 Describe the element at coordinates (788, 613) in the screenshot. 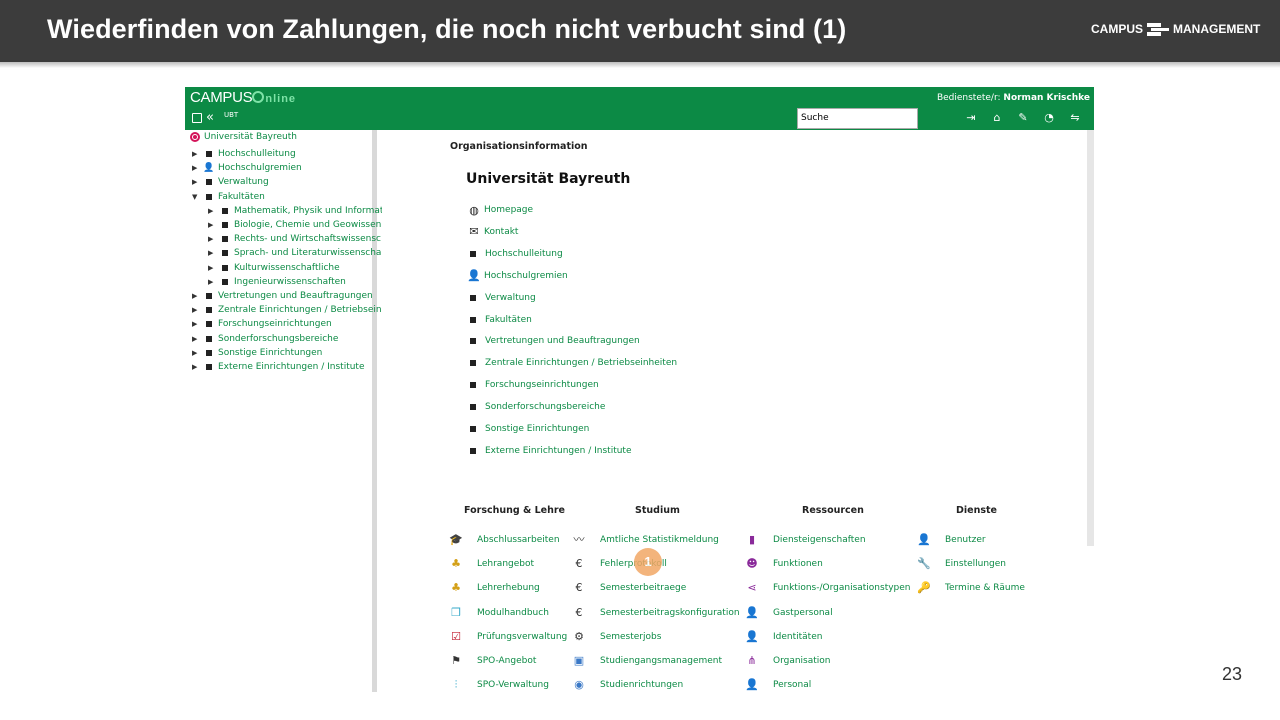

I see `service-link: 👤 Gastpersonal` at that location.